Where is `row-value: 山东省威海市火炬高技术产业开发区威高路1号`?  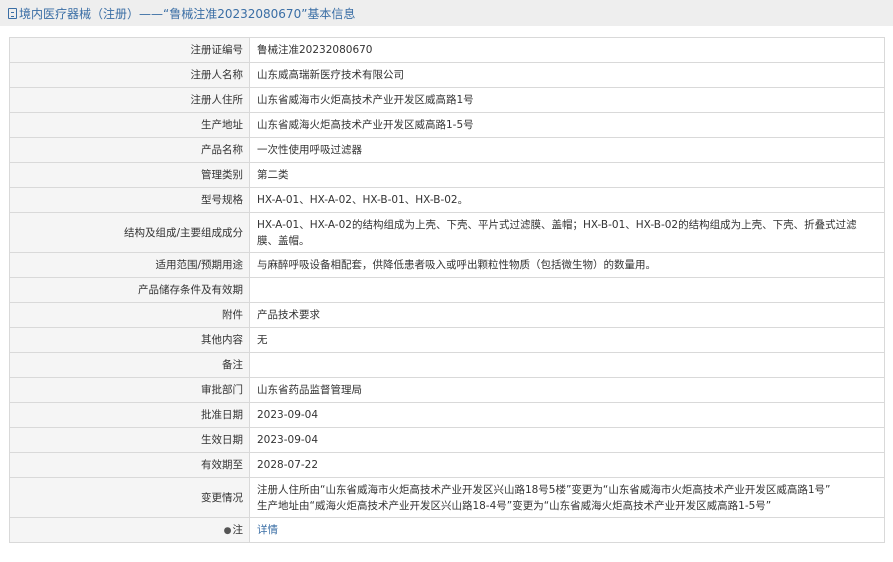 row-value: 山东省威海市火炬高技术产业开发区威高路1号 is located at coordinates (567, 100).